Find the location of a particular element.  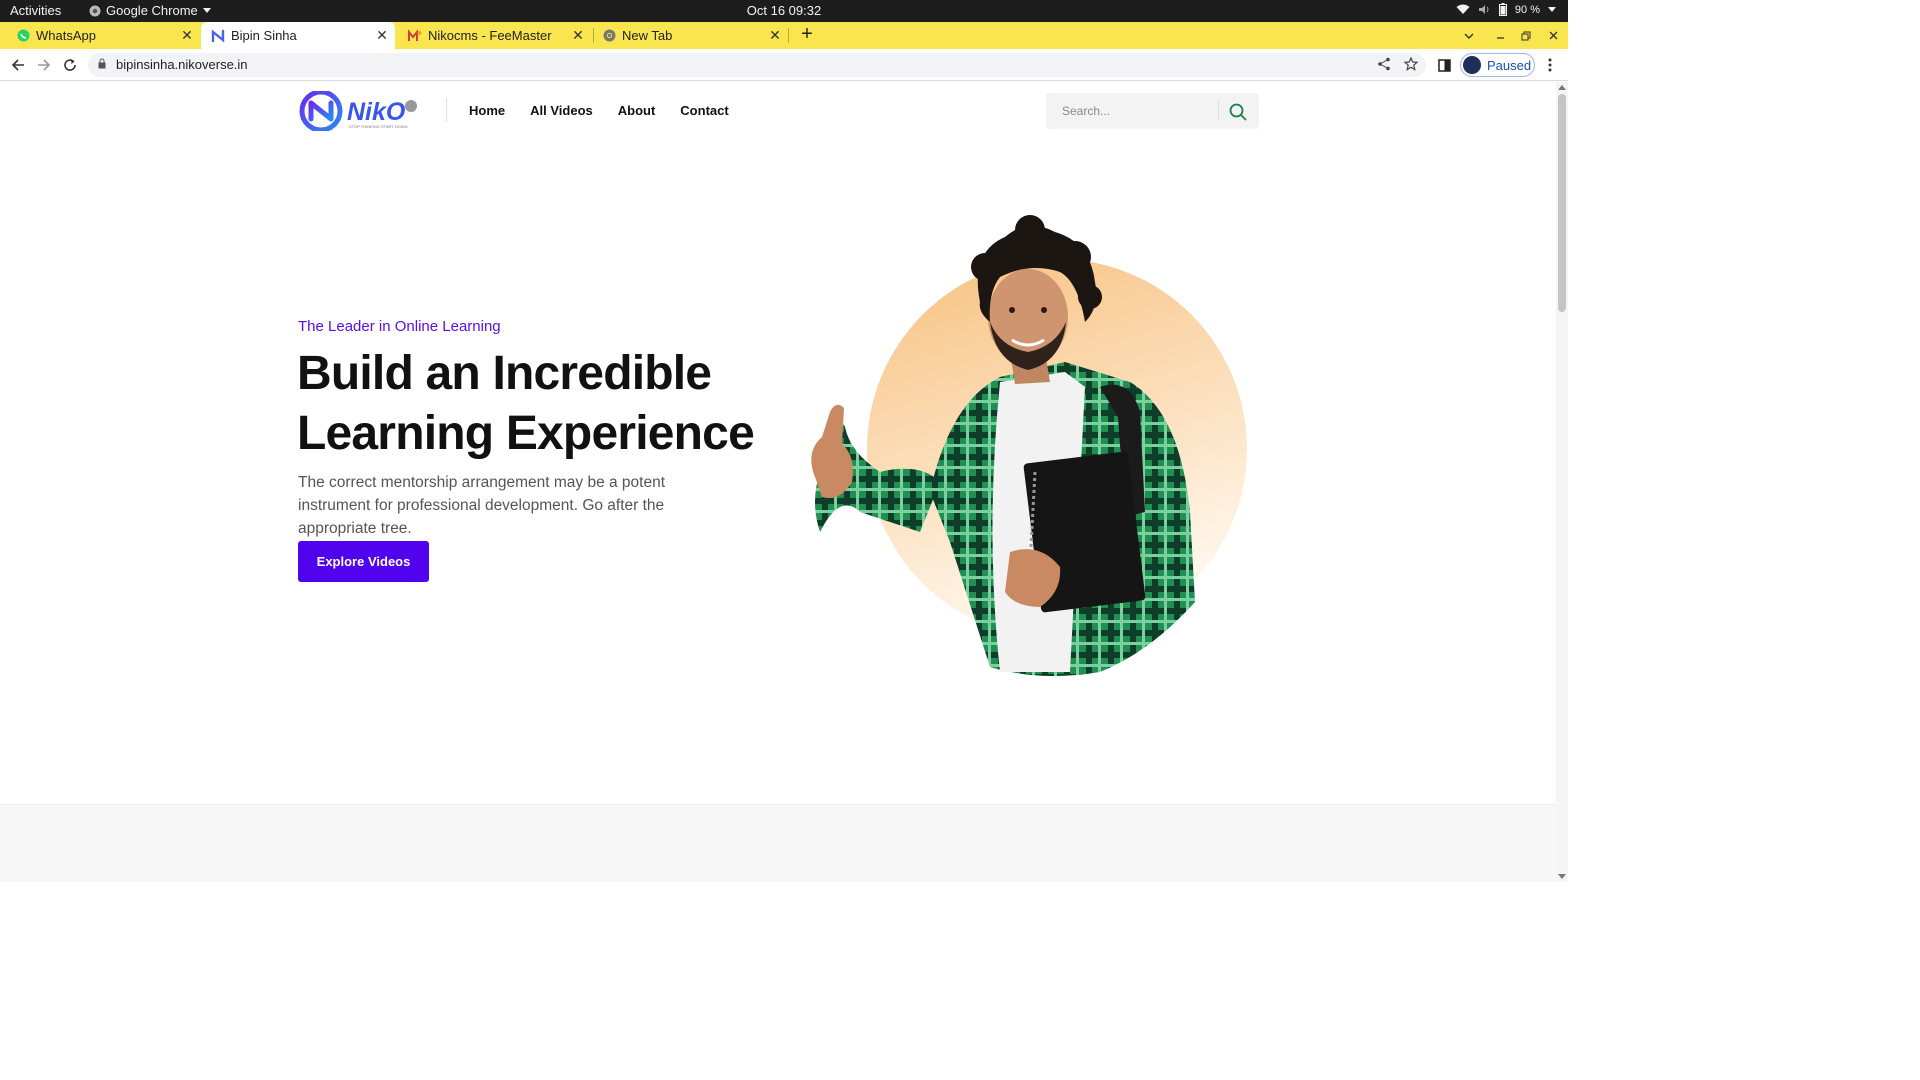

side-panel-icon is located at coordinates (1444, 65).